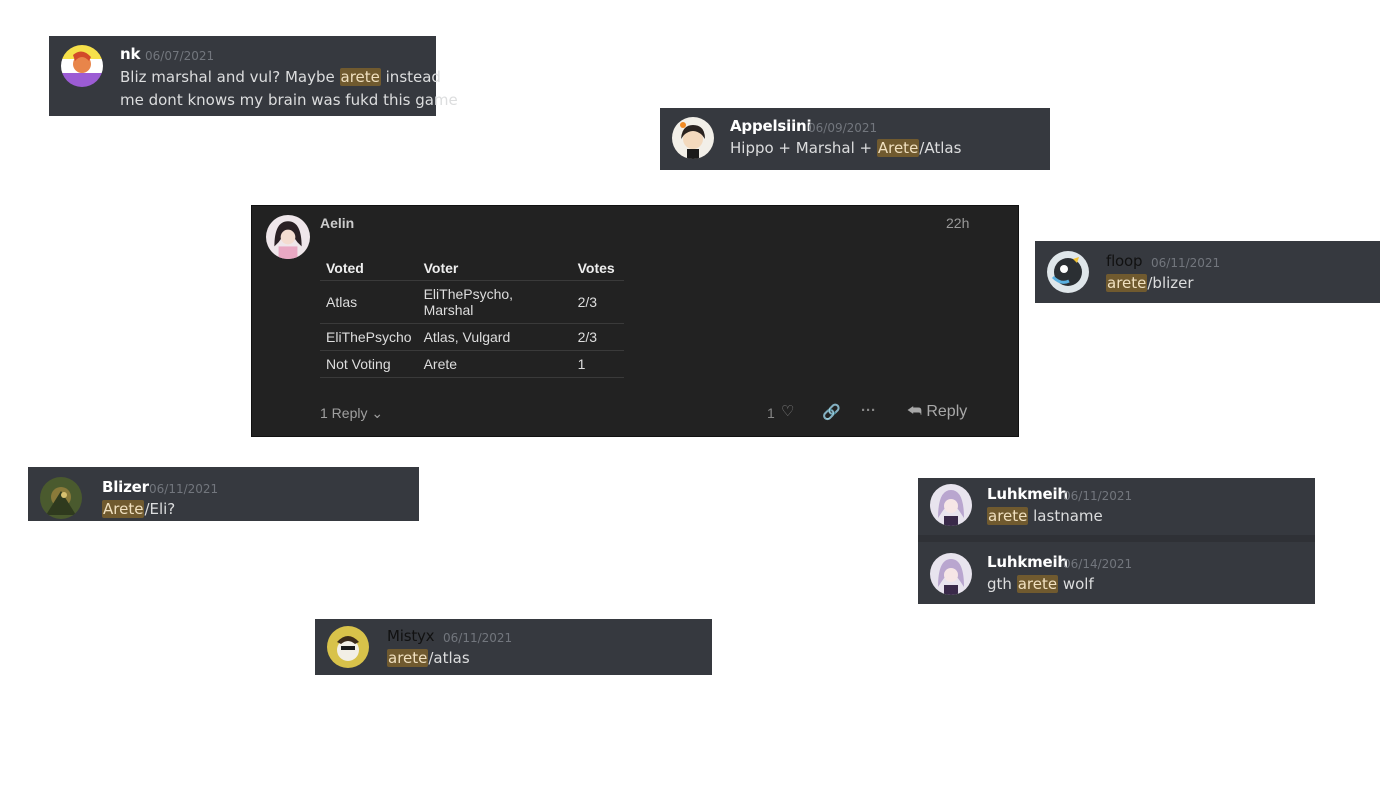 This screenshot has height=794, width=1380. What do you see at coordinates (958, 223) in the screenshot?
I see `timestamp: 22h` at bounding box center [958, 223].